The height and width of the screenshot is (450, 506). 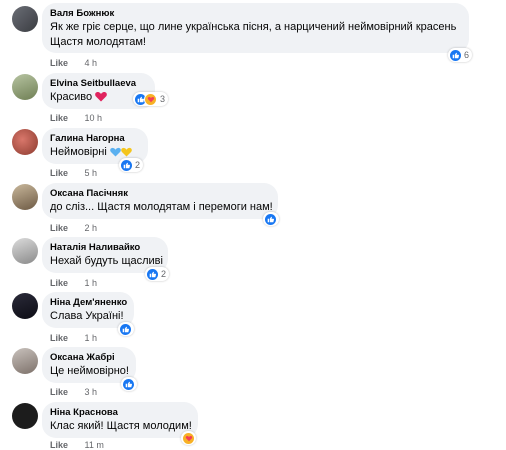 What do you see at coordinates (76, 118) in the screenshot?
I see `comment-meta: Like 10 h` at bounding box center [76, 118].